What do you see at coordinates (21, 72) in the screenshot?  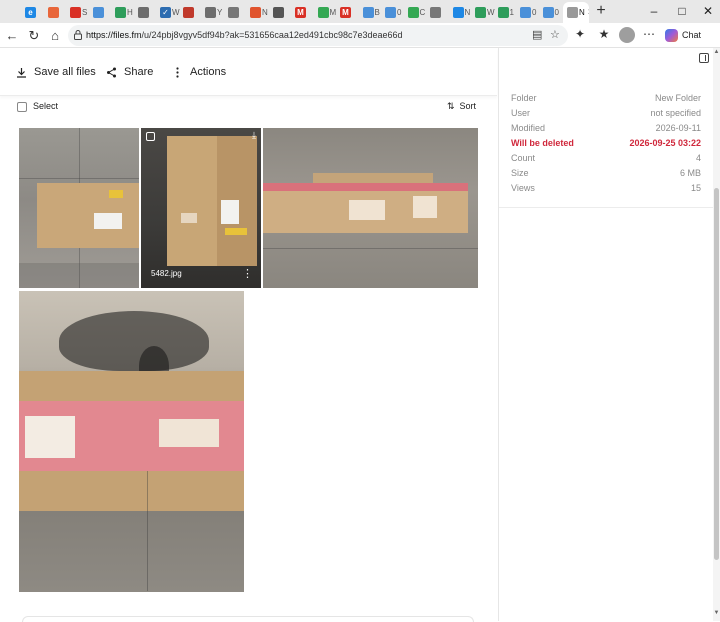 I see `download-icon` at bounding box center [21, 72].